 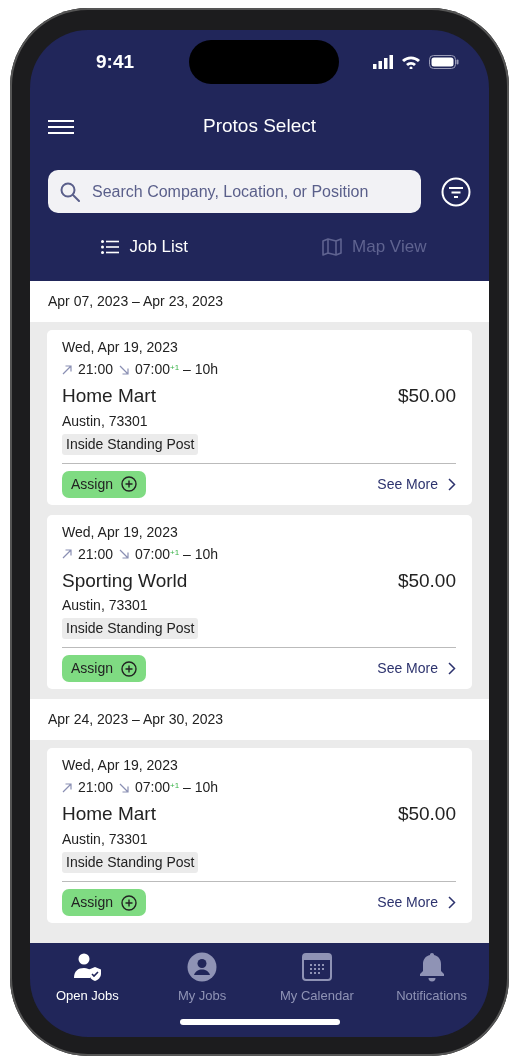 What do you see at coordinates (202, 967) in the screenshot?
I see `profile-icon` at bounding box center [202, 967].